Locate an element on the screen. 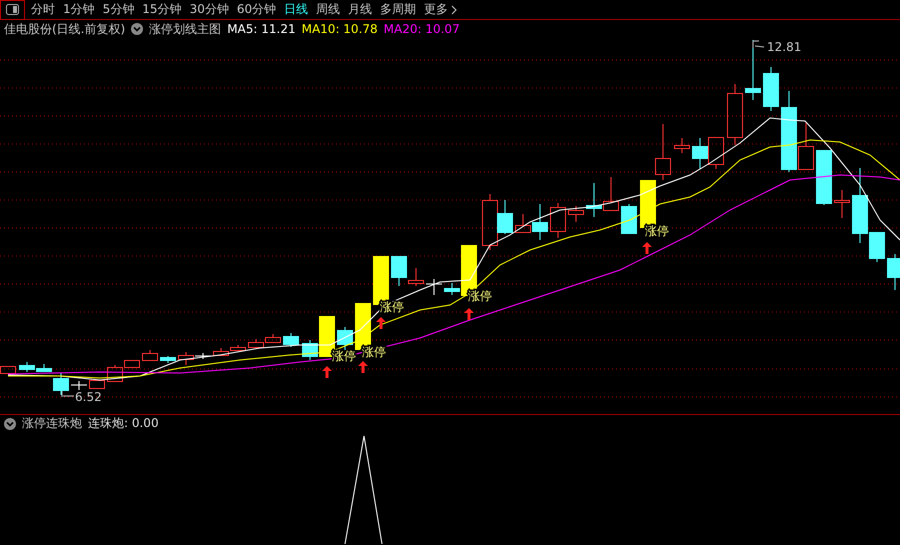 The width and height of the screenshot is (900, 545). security-name: 佳电股份(日线.前复权) is located at coordinates (65, 29).